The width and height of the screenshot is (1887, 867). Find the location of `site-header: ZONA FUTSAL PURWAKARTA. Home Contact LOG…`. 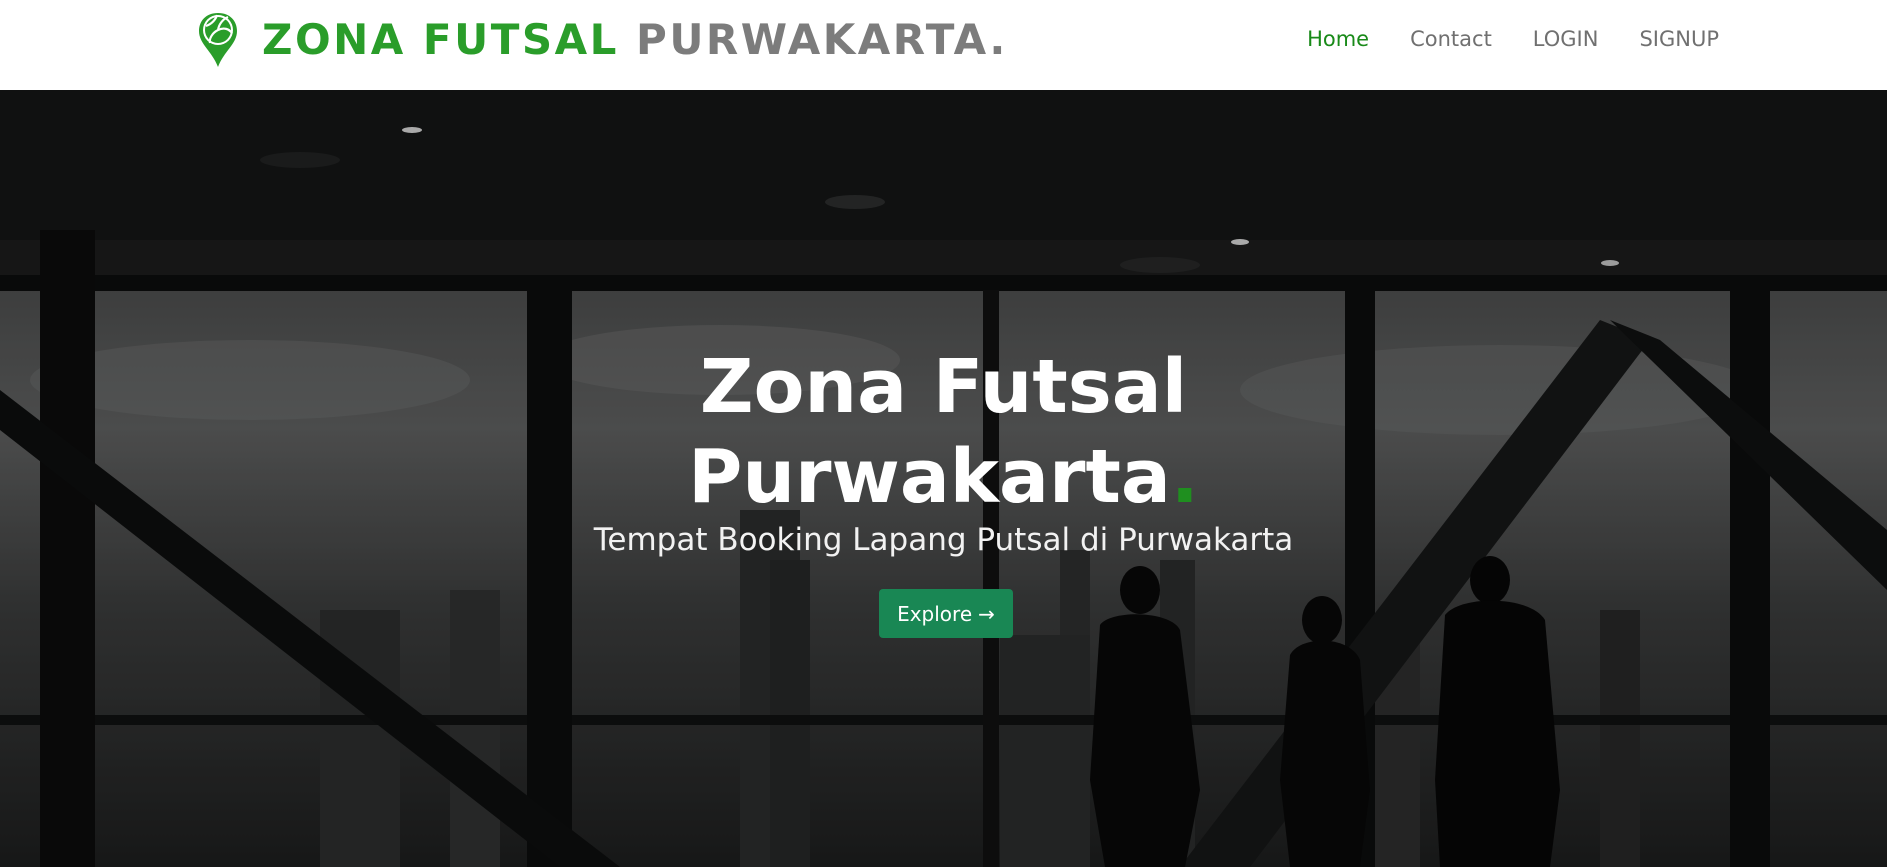

site-header: ZONA FUTSAL PURWAKARTA. Home Contact LOG… is located at coordinates (943, 45).